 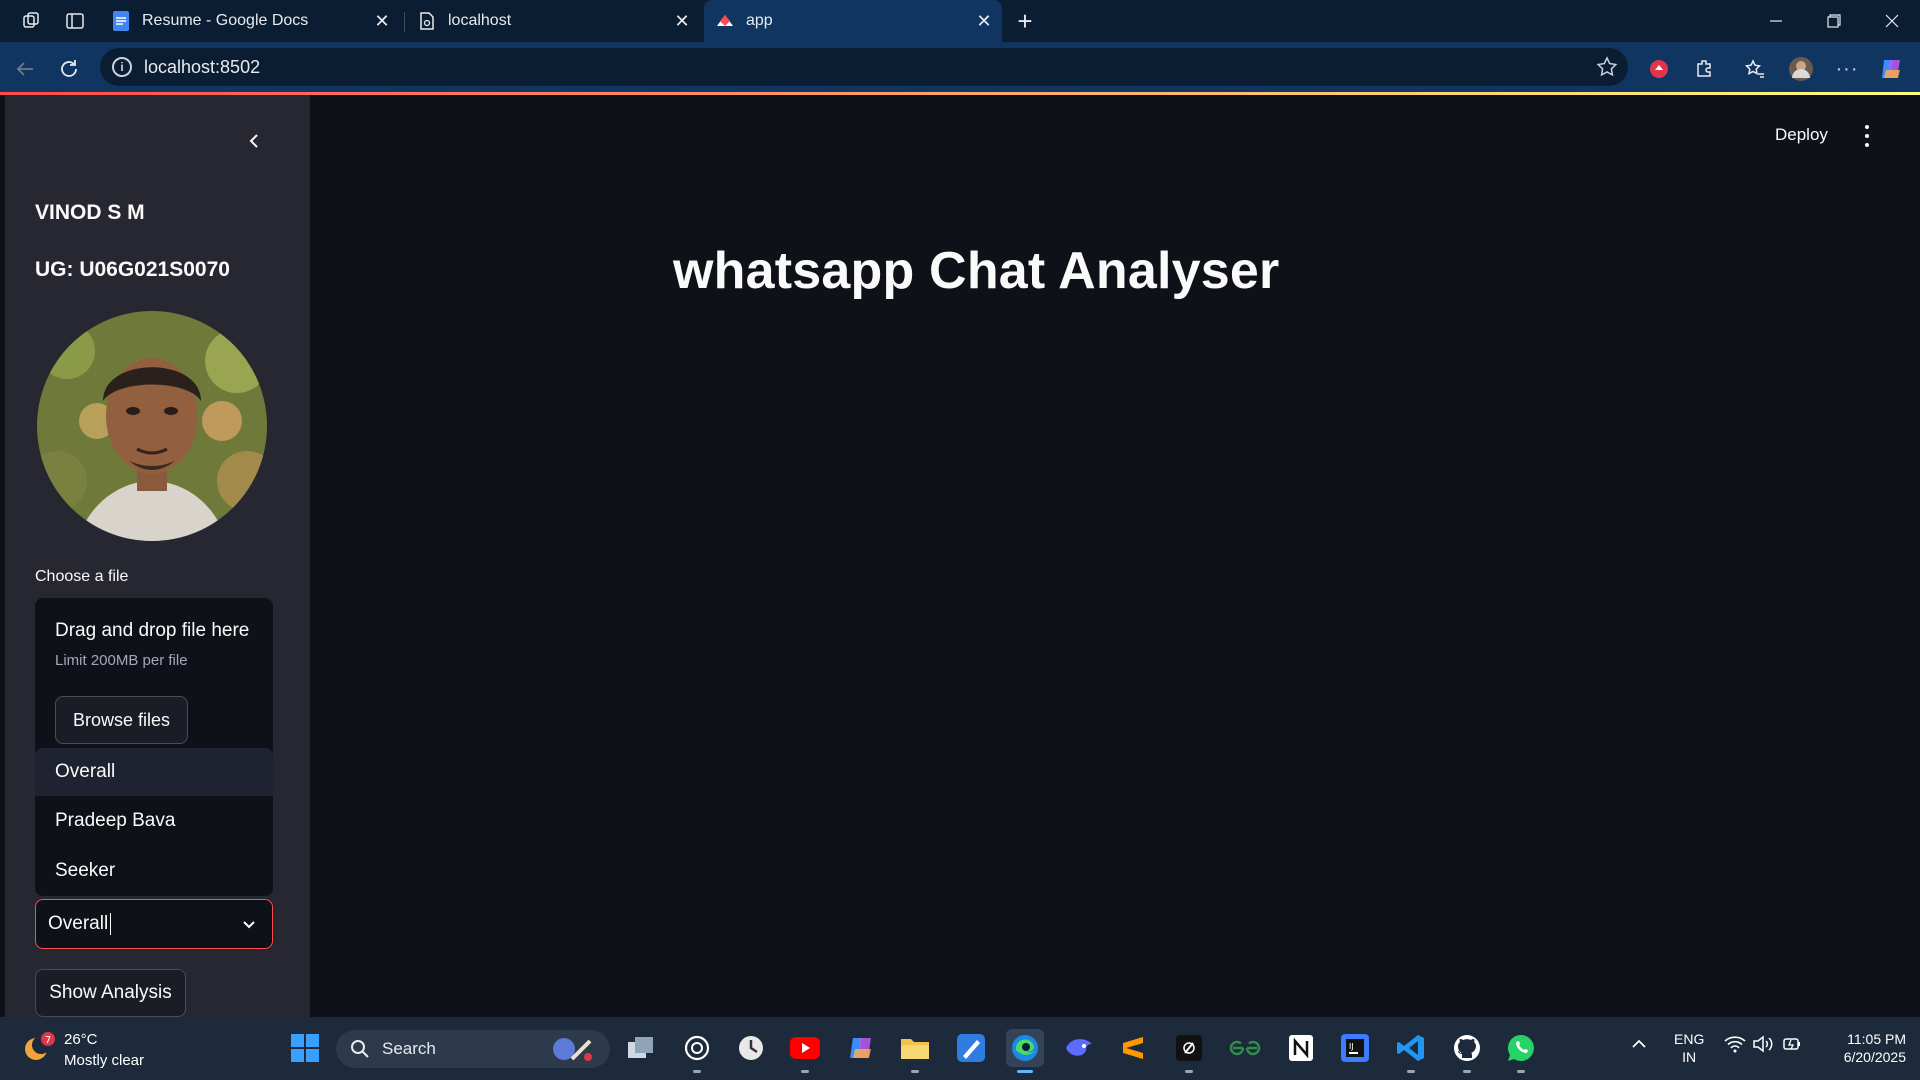 I want to click on search-label: Search, so click(x=409, y=1048).